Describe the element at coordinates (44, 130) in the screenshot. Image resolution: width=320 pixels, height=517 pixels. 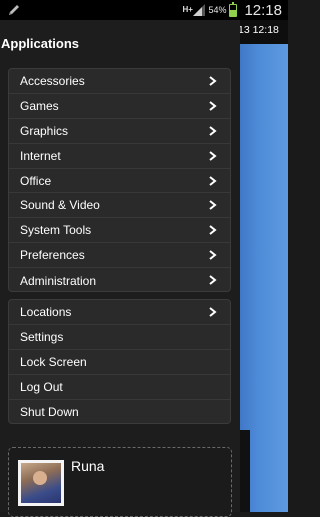
I see `menu-item-label: Graphics` at that location.